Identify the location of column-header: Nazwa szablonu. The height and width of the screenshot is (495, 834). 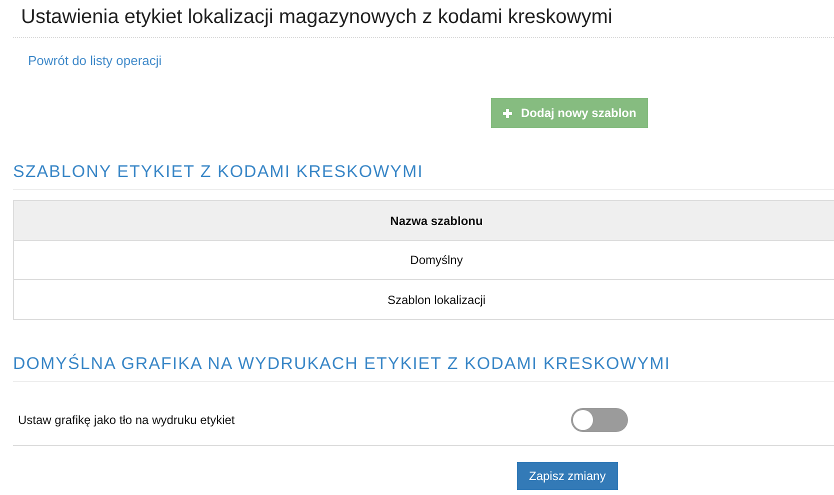
(436, 221).